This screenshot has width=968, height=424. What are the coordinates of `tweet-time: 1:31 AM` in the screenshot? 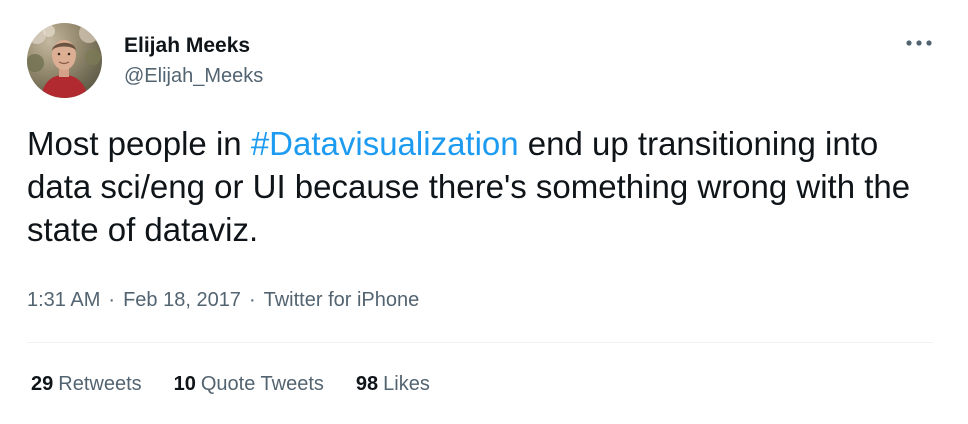 It's located at (63, 300).